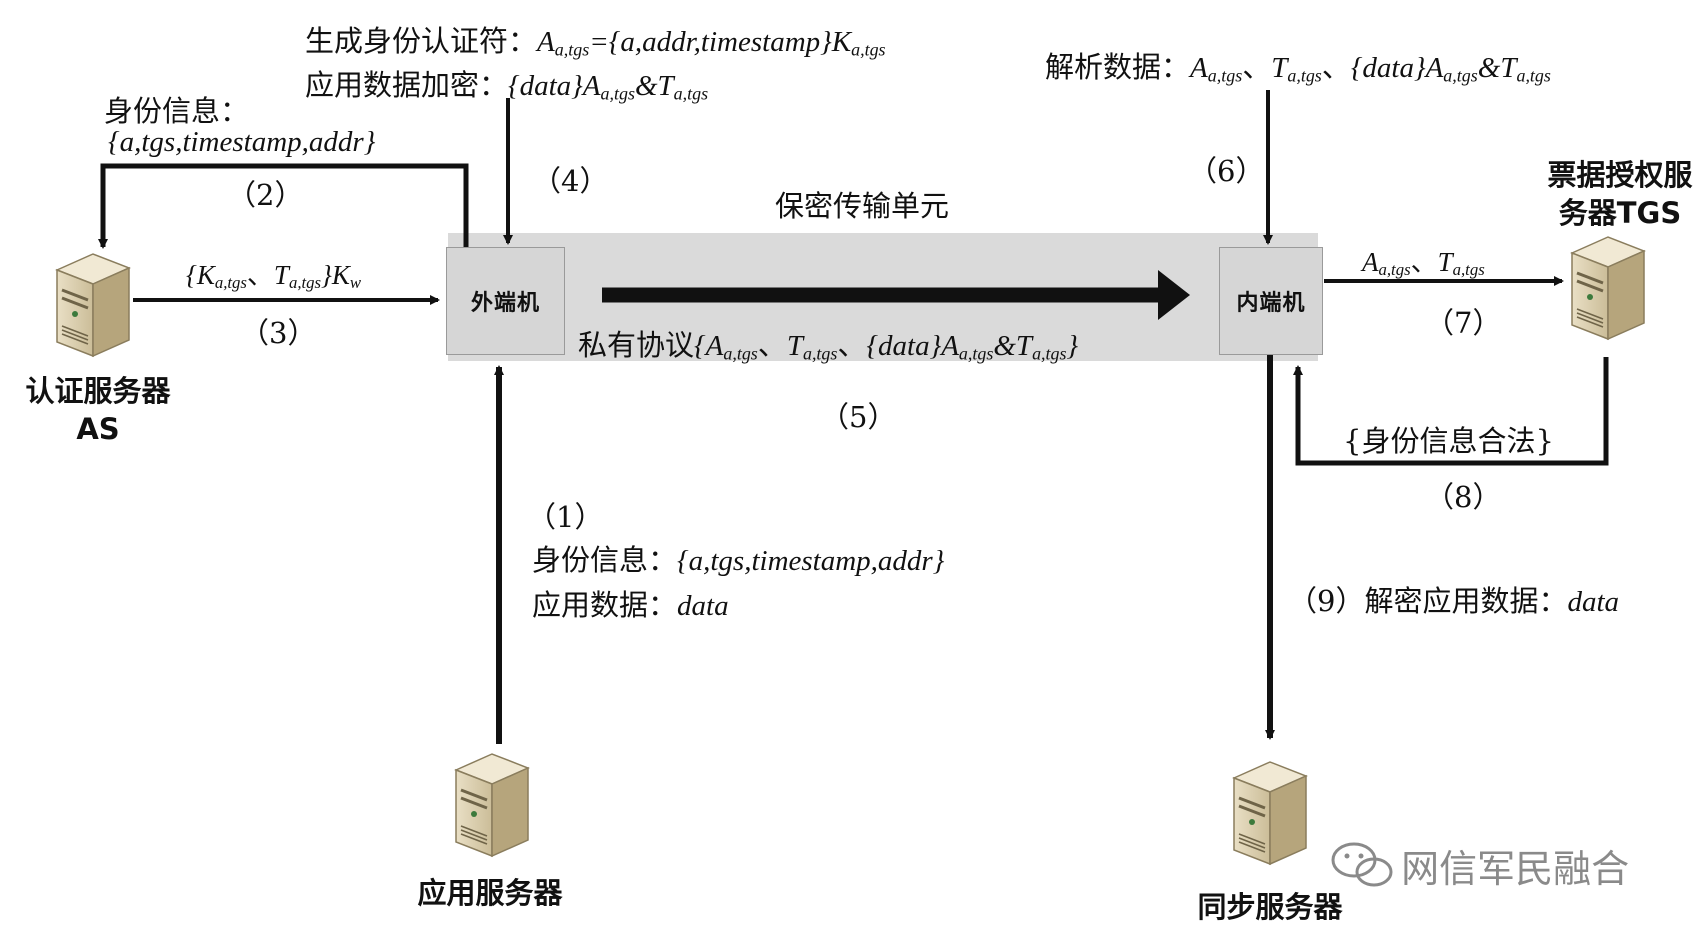 The width and height of the screenshot is (1707, 933). What do you see at coordinates (595, 42) in the screenshot?
I see `gen-auth-line: 生成身份认证符：Aa,tgs={a,addr,timestamp}Ka,tgs` at bounding box center [595, 42].